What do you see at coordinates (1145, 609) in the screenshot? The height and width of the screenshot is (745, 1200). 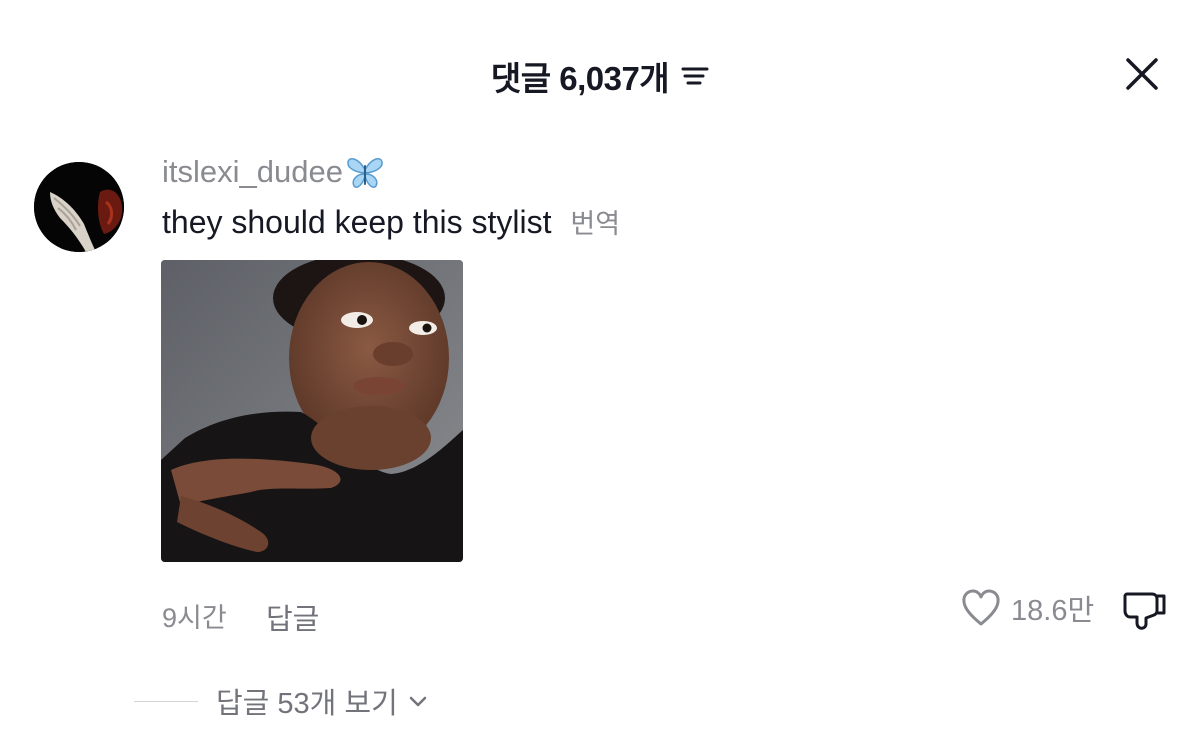 I see `thumbs-down-icon` at bounding box center [1145, 609].